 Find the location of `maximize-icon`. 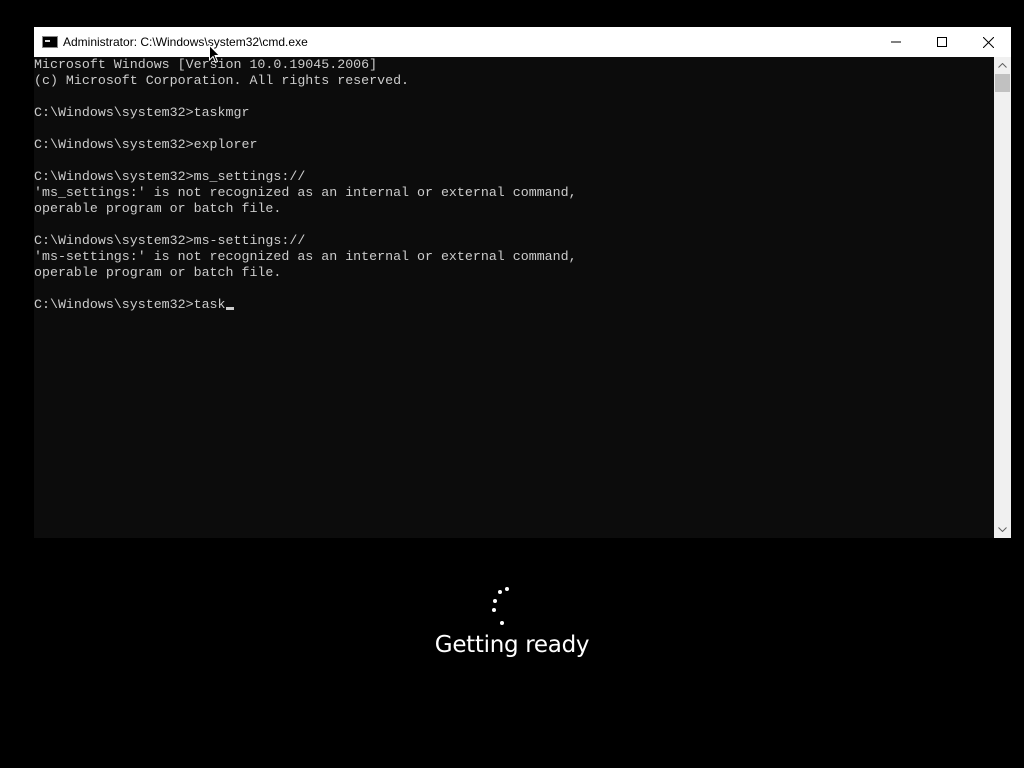

maximize-icon is located at coordinates (942, 42).